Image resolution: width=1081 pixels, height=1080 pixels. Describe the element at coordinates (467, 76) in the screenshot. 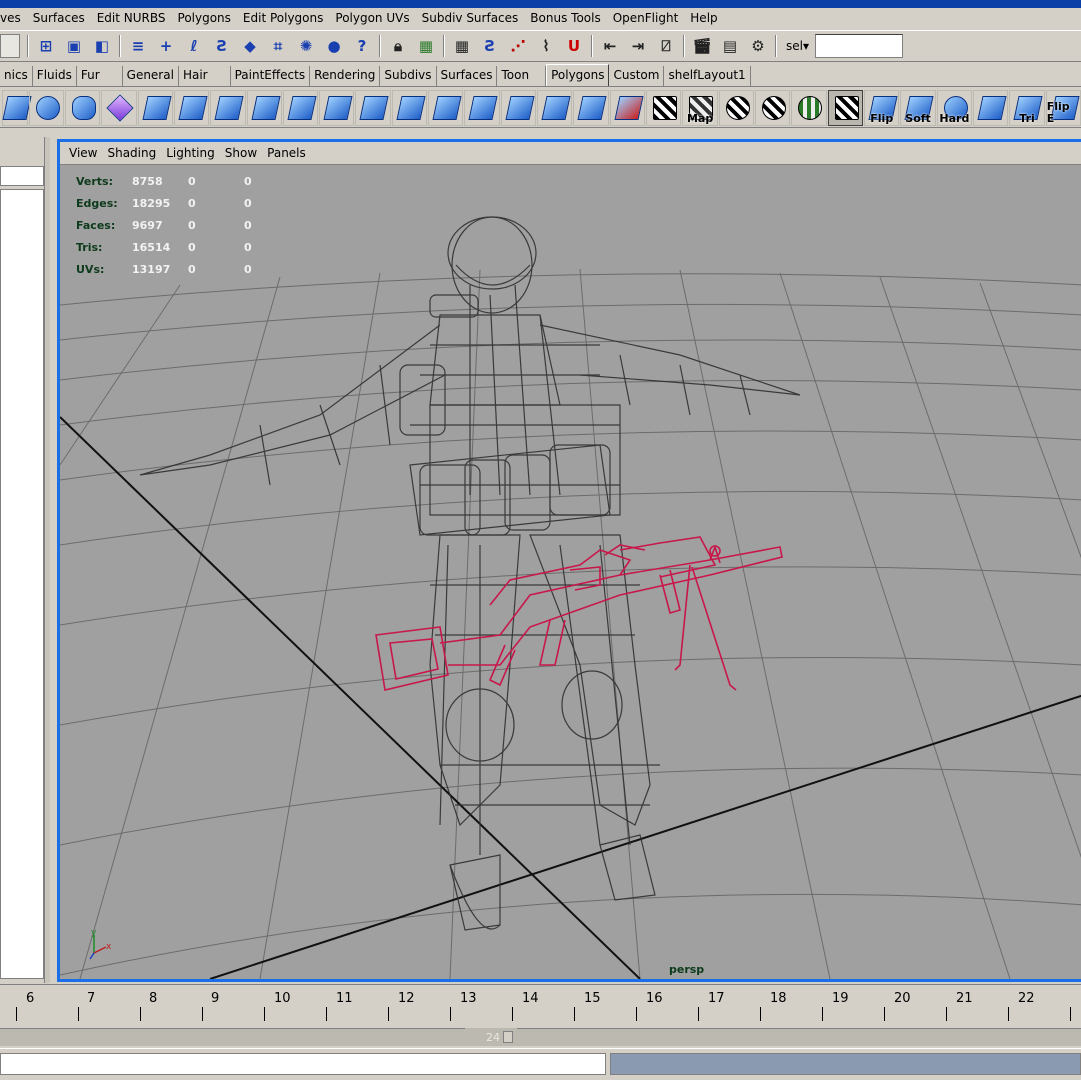

I see `tab-surfaces: Surfaces` at that location.